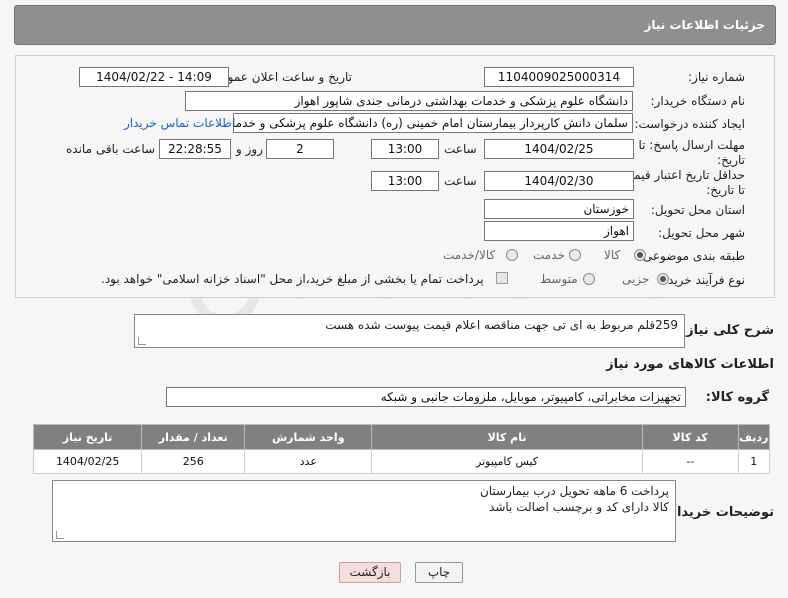 This screenshot has height=598, width=788. I want to click on announce-datetime-field: 1404/02/22 - 14:09, so click(154, 77).